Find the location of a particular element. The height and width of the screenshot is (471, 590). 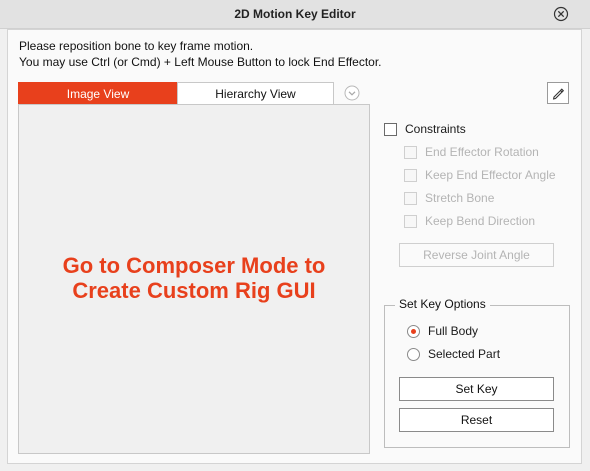

constraints-checkbox is located at coordinates (390, 129).